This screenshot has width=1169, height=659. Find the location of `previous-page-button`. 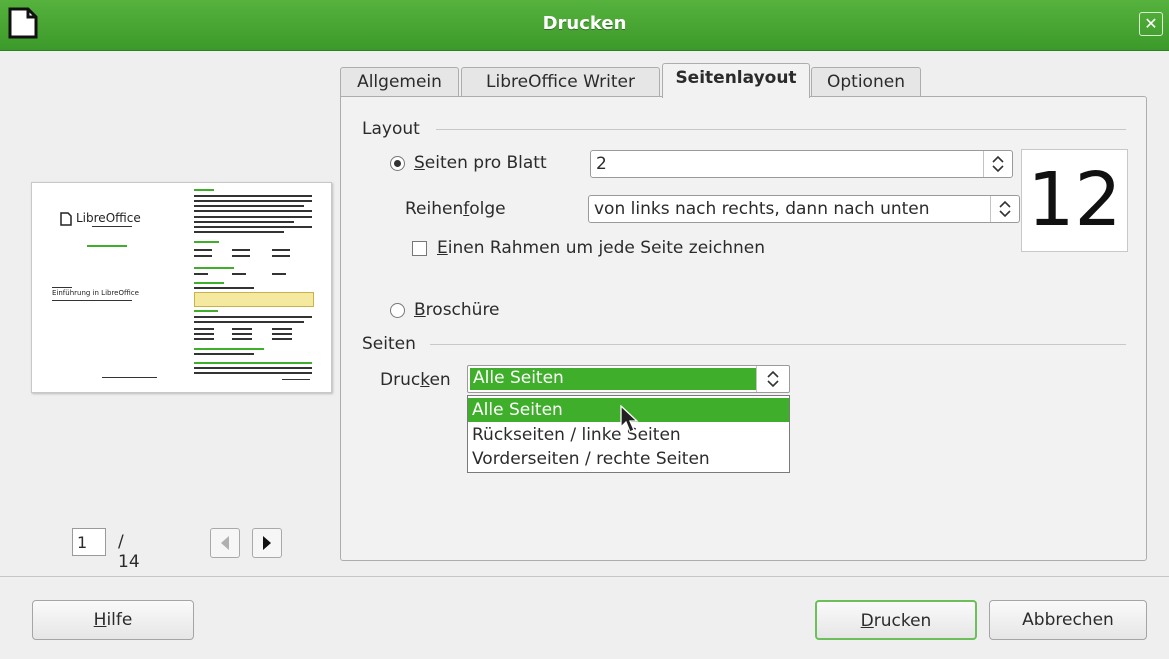

previous-page-button is located at coordinates (225, 543).